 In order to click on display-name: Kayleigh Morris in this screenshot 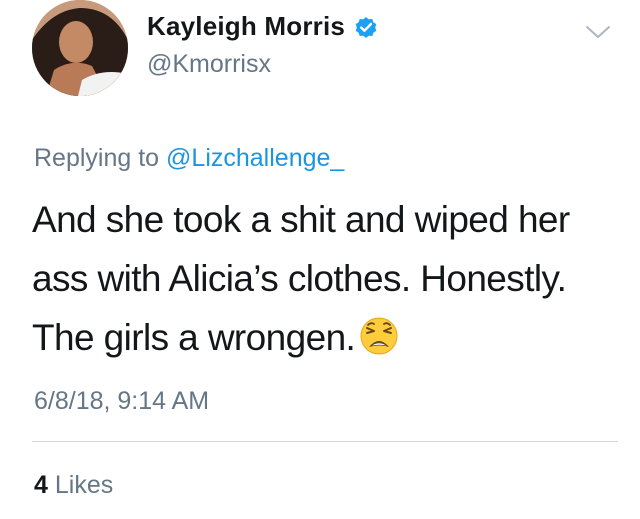, I will do `click(246, 26)`.